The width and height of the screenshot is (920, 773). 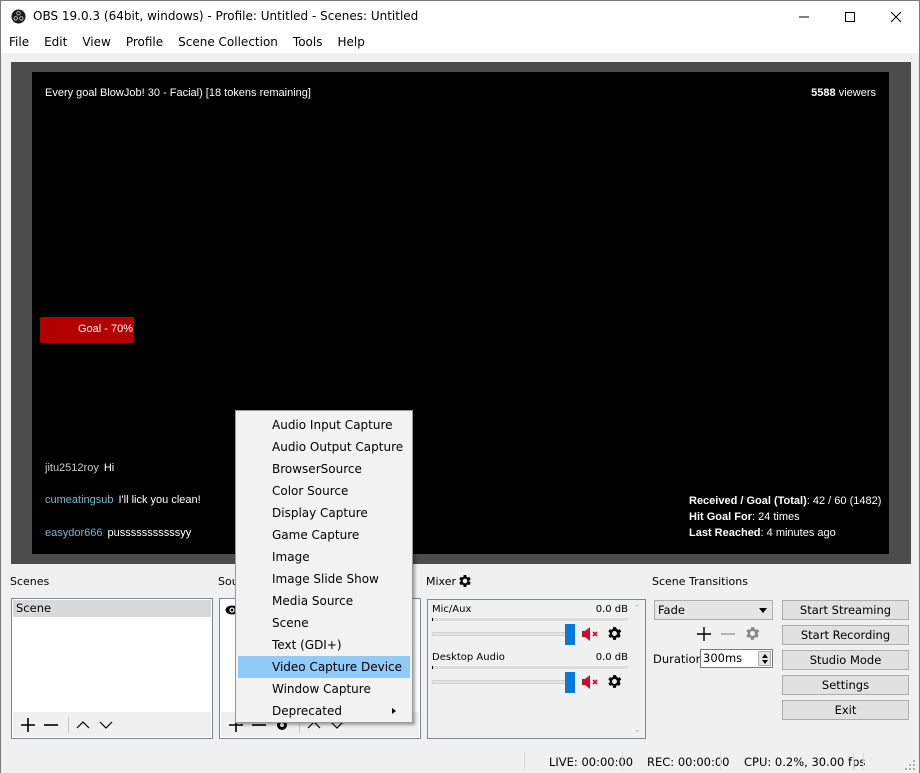 I want to click on spin-arrows-icon, so click(x=764, y=658).